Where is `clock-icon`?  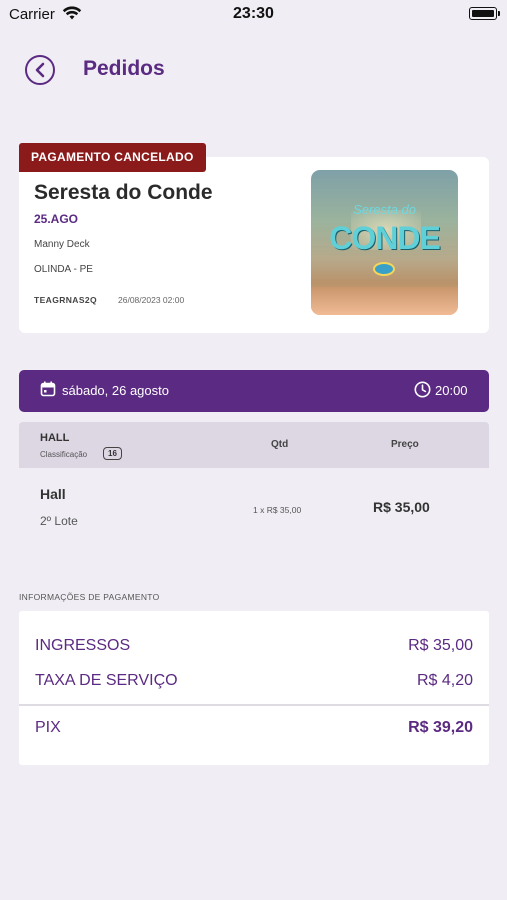
clock-icon is located at coordinates (422, 389).